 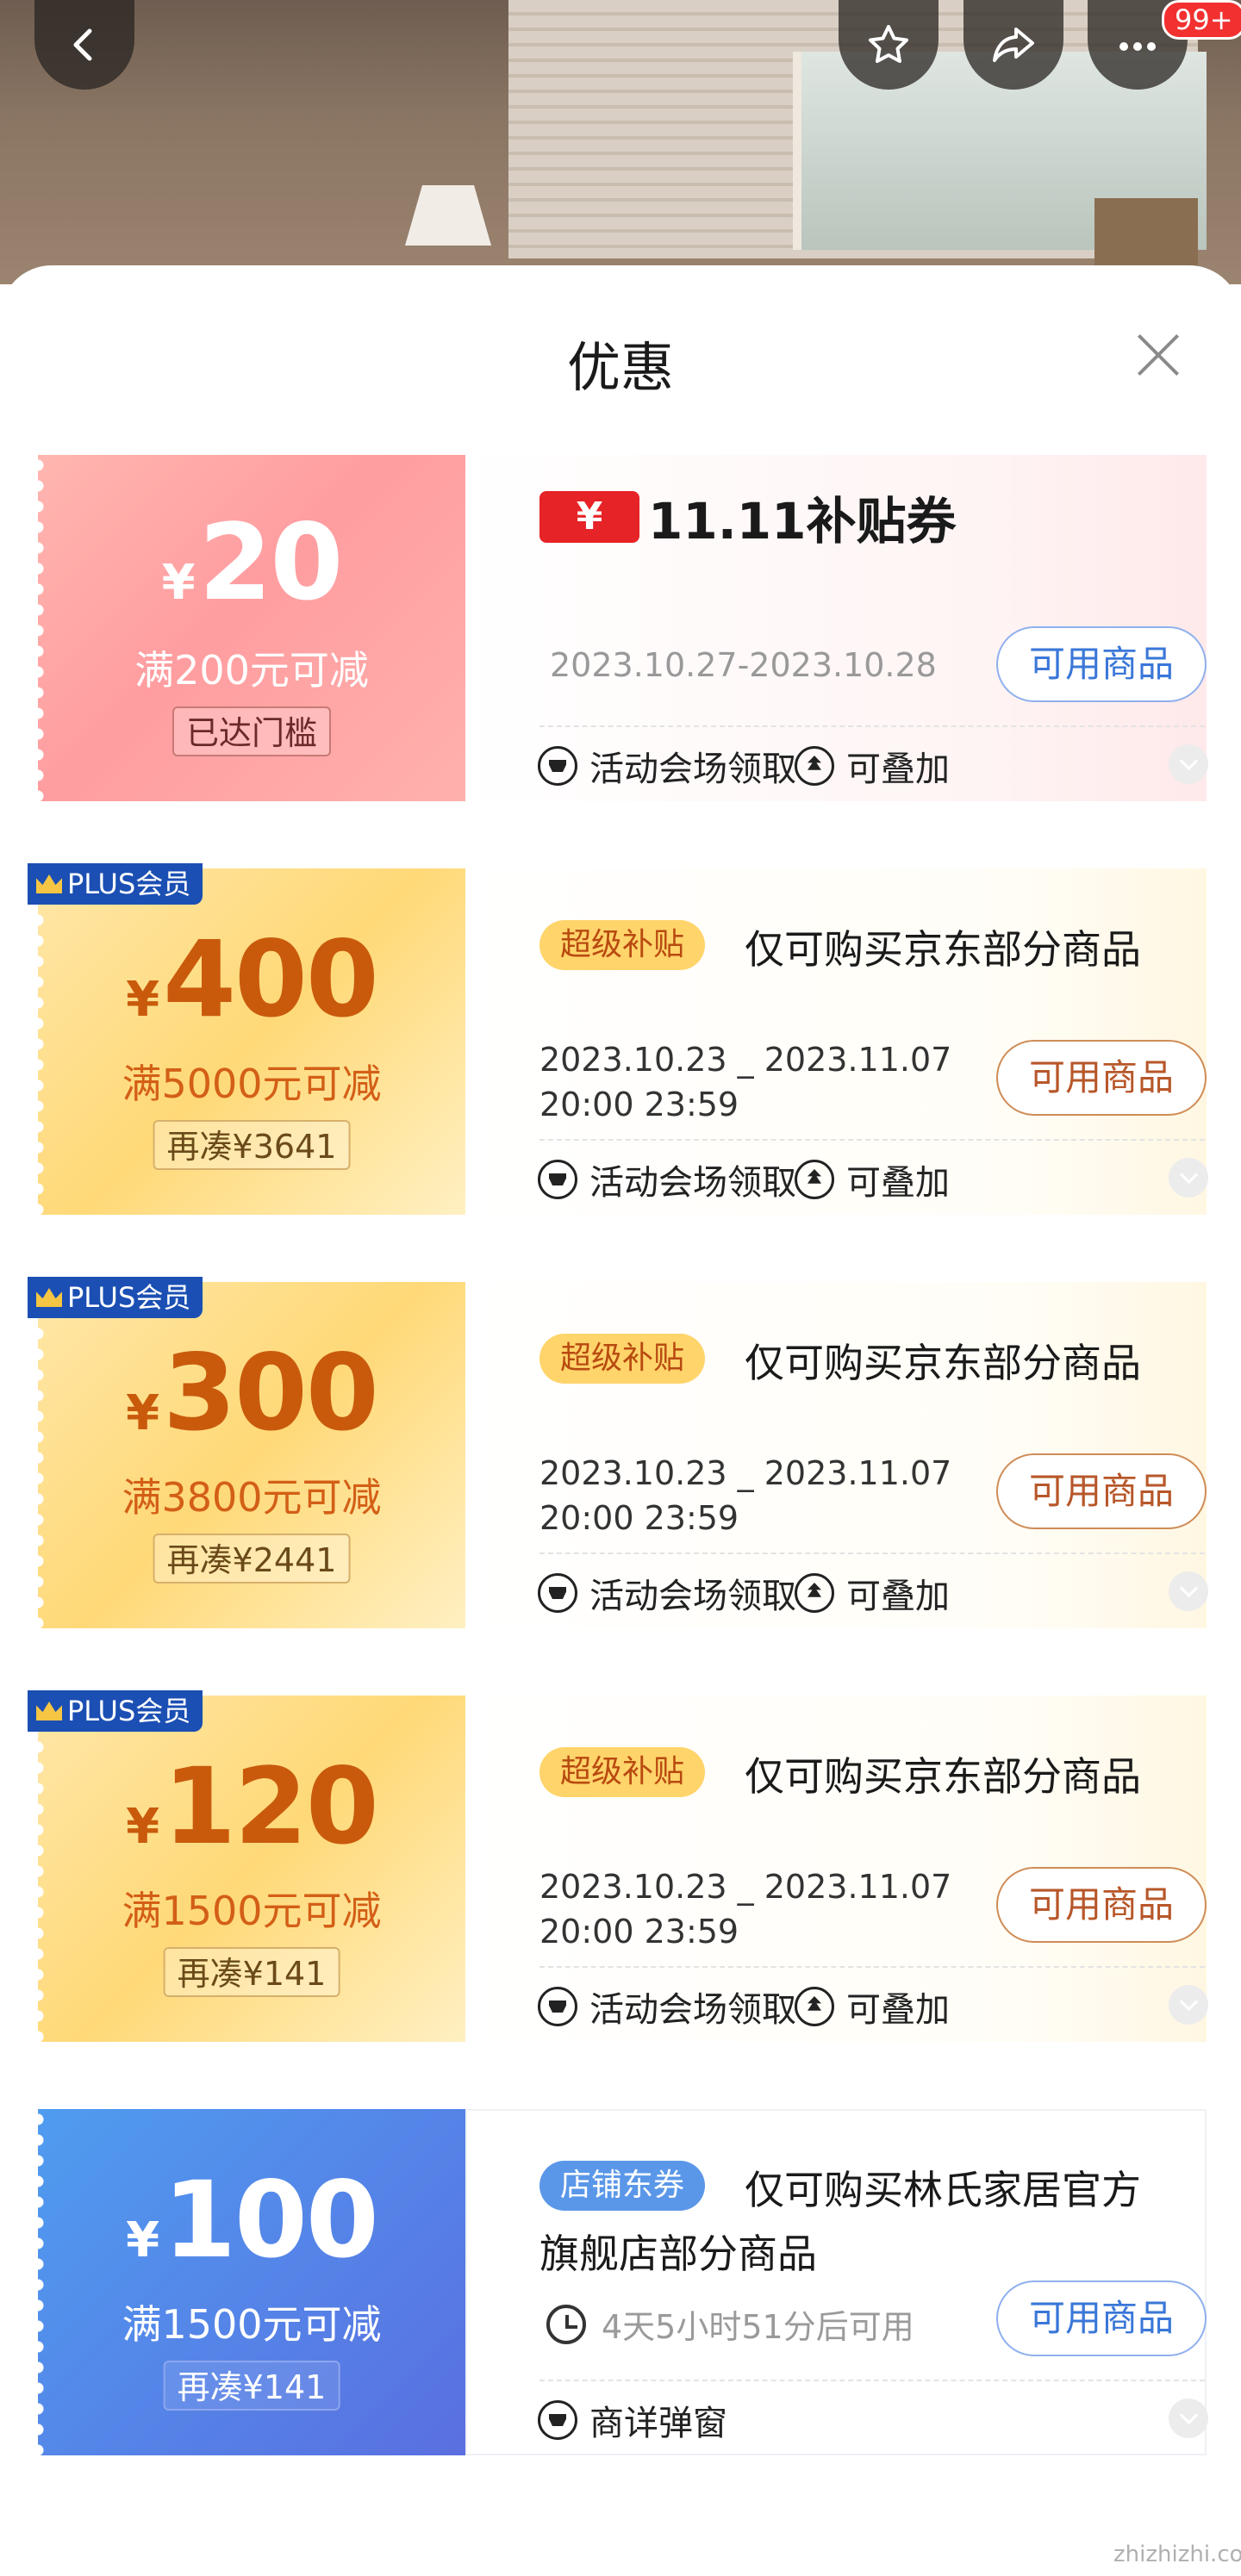 I want to click on lamp-shade, so click(x=448, y=216).